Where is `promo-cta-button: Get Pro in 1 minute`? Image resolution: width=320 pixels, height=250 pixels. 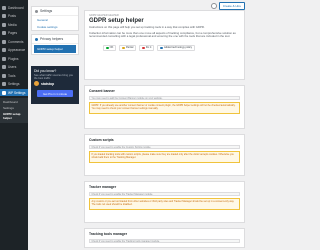
promo-cta-button: Get Pro in 1 minute is located at coordinates (55, 93).